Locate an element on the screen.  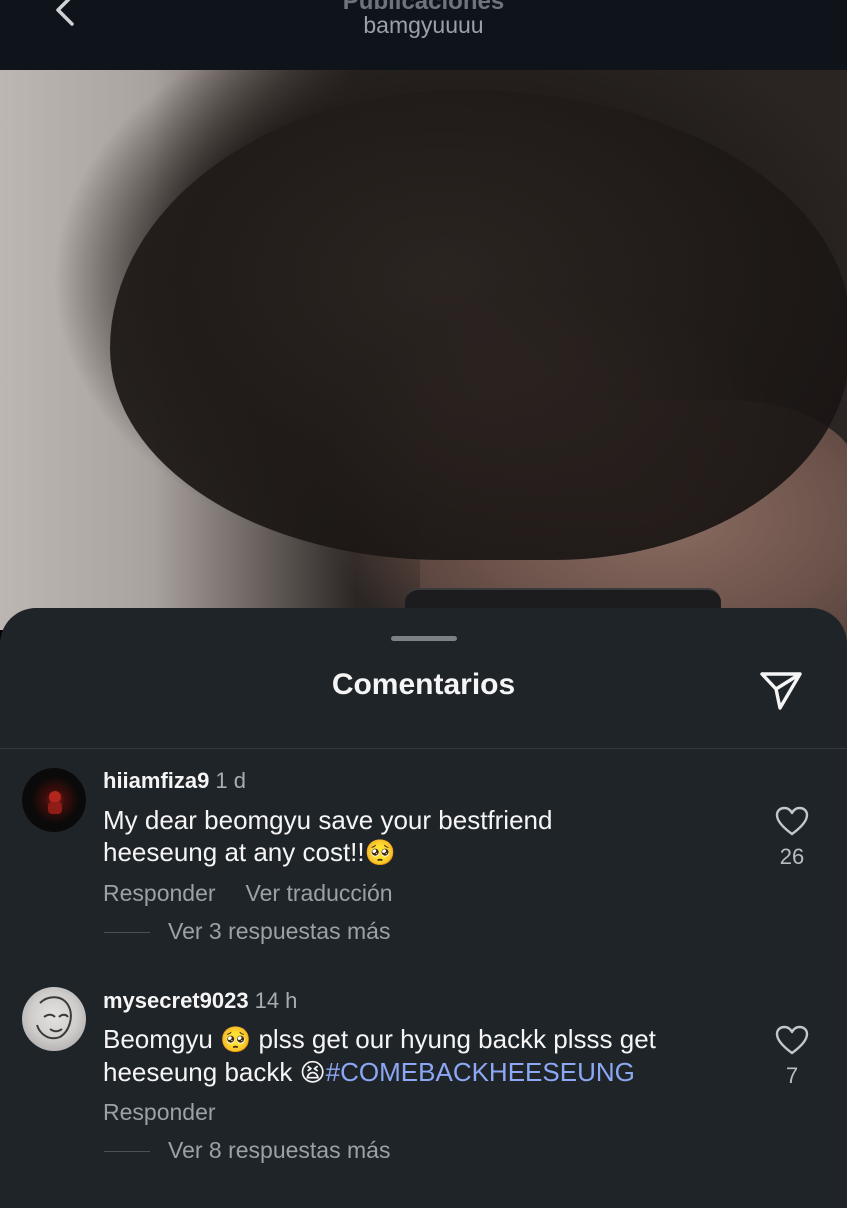
hashtag-link: #COMEBACKHEESEUNG is located at coordinates (480, 1072).